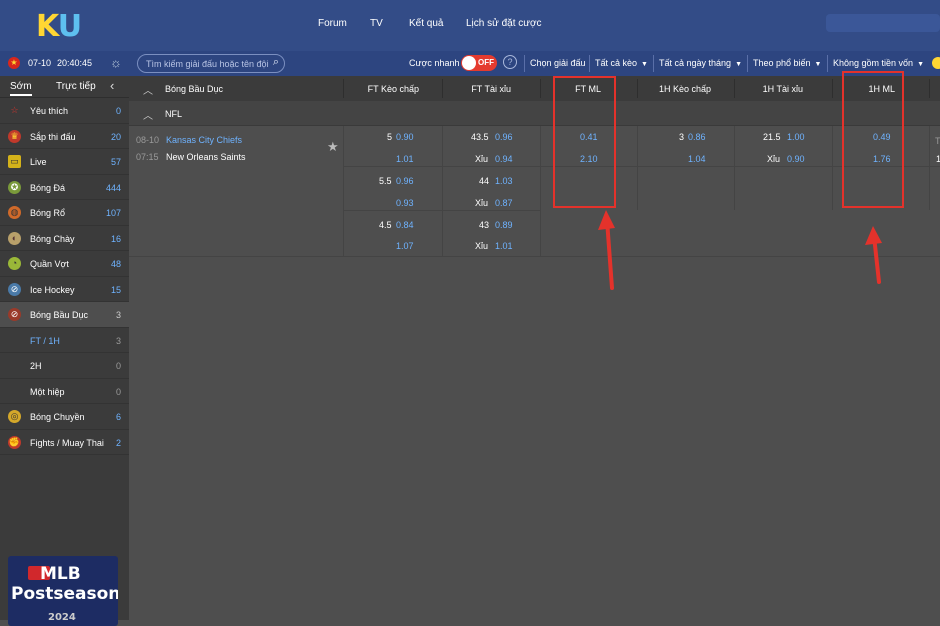 The height and width of the screenshot is (626, 940). I want to click on odds-value: 0.89, so click(504, 225).